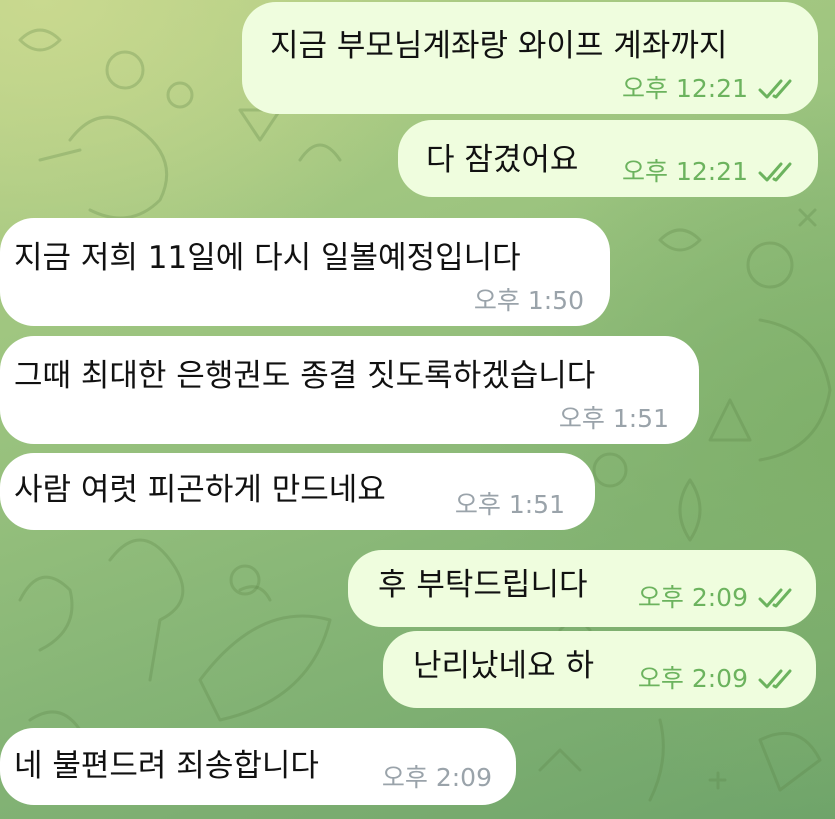 Image resolution: width=835 pixels, height=819 pixels. I want to click on message-meta: 오후 1:50, so click(529, 301).